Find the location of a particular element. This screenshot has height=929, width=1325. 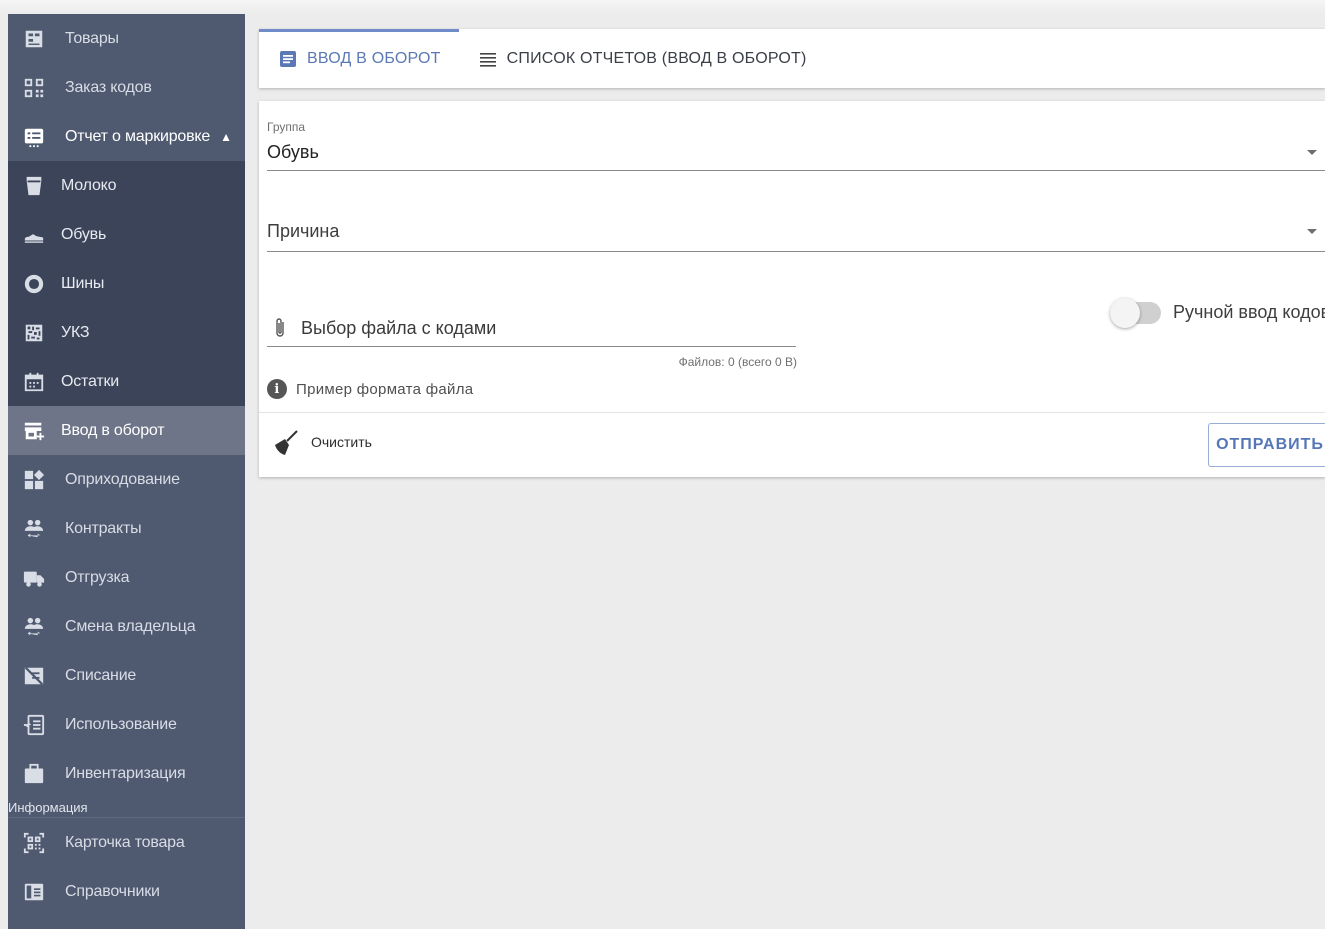

section-label-info: Информация is located at coordinates (126, 808).